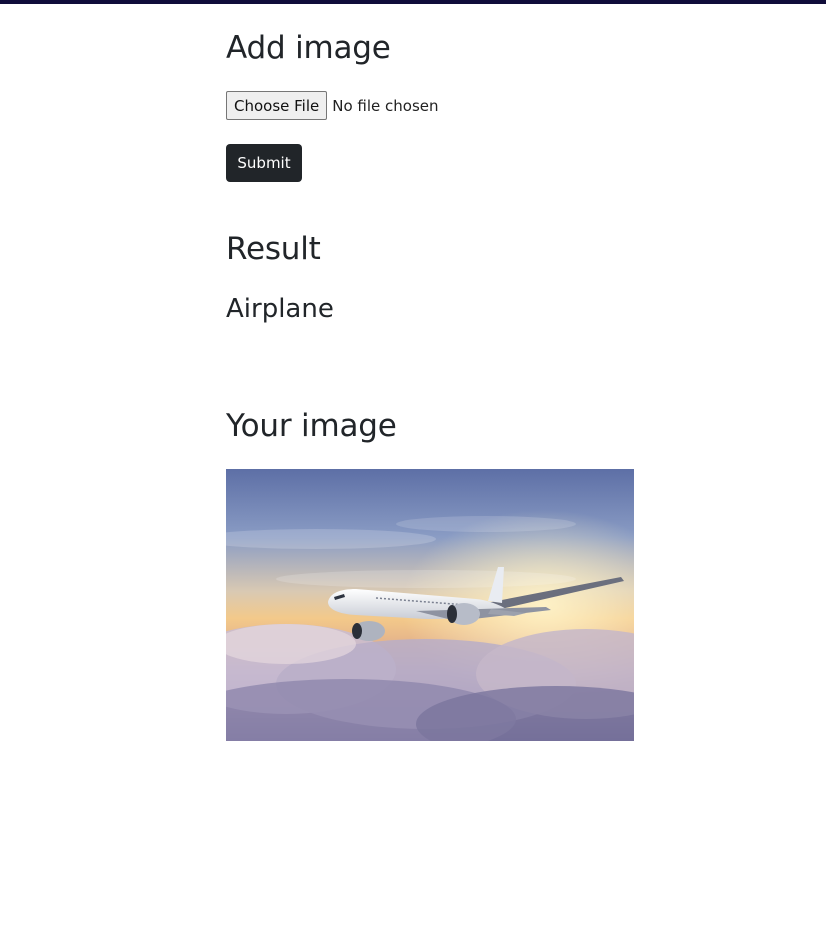 This screenshot has width=826, height=940. Describe the element at coordinates (385, 105) in the screenshot. I see `file-status-text: No file chosen` at that location.